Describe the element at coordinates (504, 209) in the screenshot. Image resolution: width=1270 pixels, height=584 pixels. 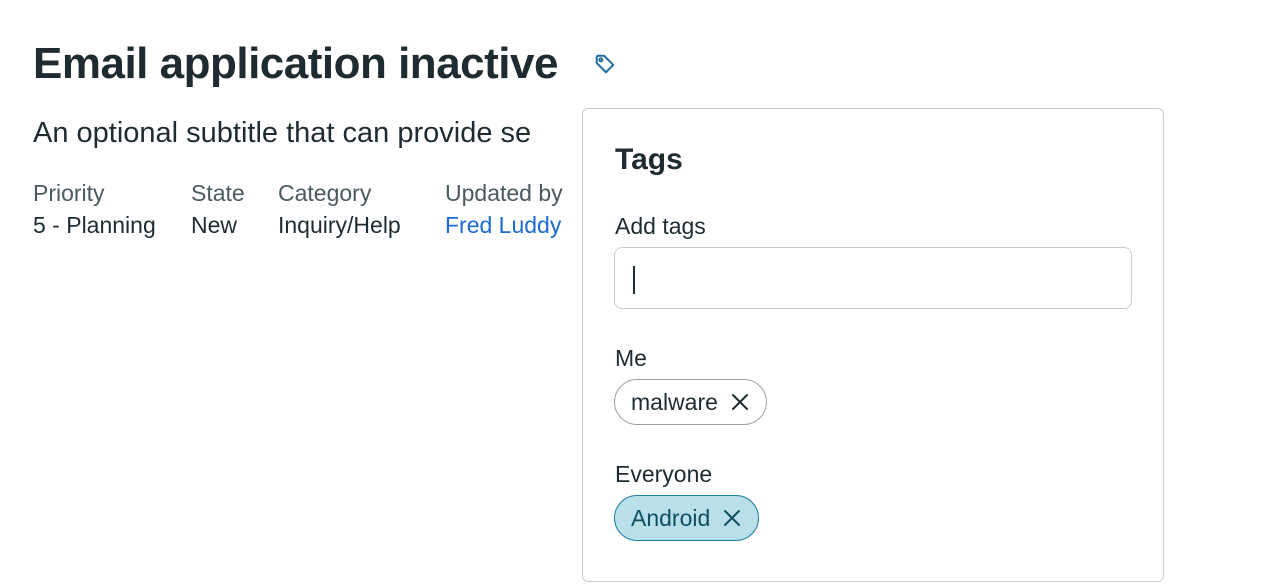
I see `meta-updated-by: Updated by Fred Luddy` at that location.